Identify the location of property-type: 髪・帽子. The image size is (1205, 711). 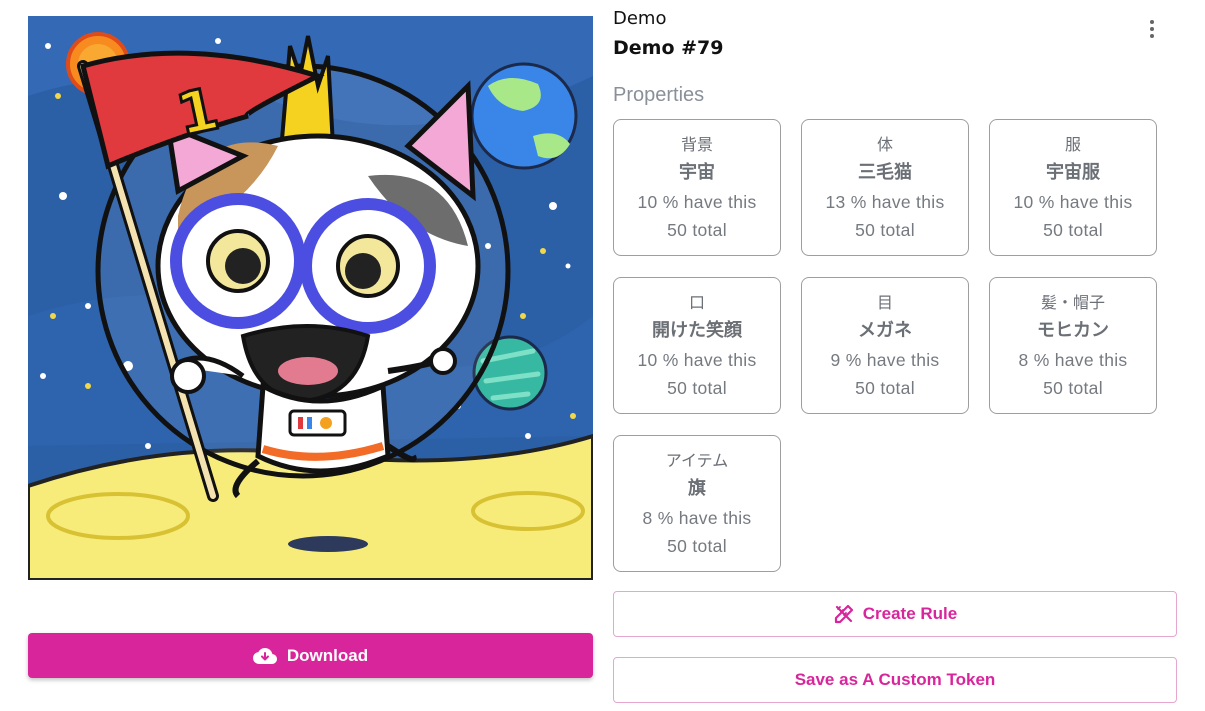
(1072, 302).